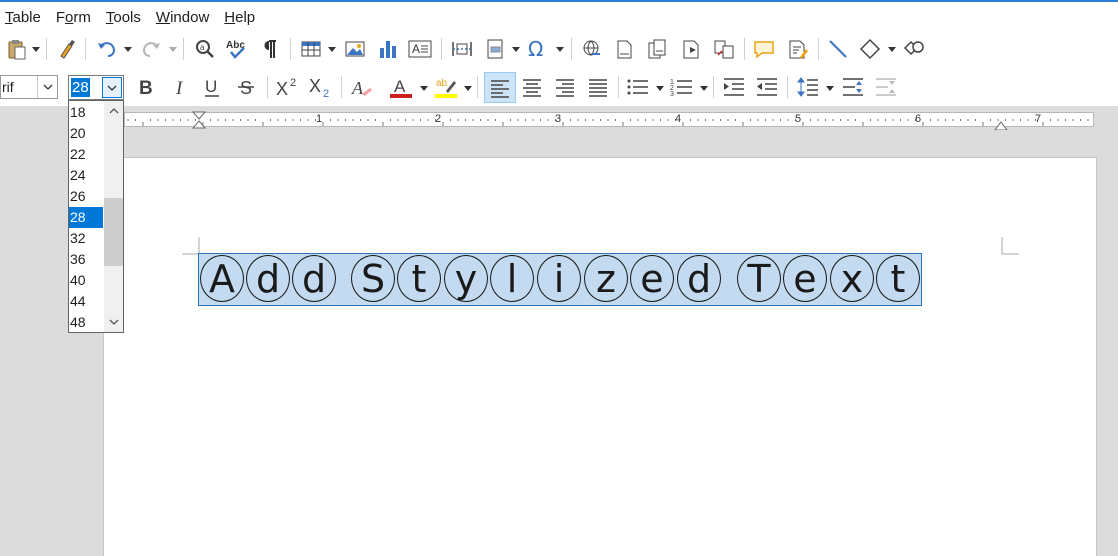 This screenshot has width=1118, height=556. What do you see at coordinates (86, 259) in the screenshot?
I see `font-size-option: 36` at bounding box center [86, 259].